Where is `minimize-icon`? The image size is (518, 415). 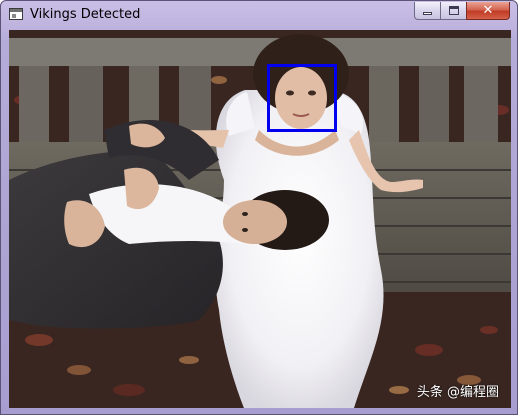
minimize-icon is located at coordinates (427, 13).